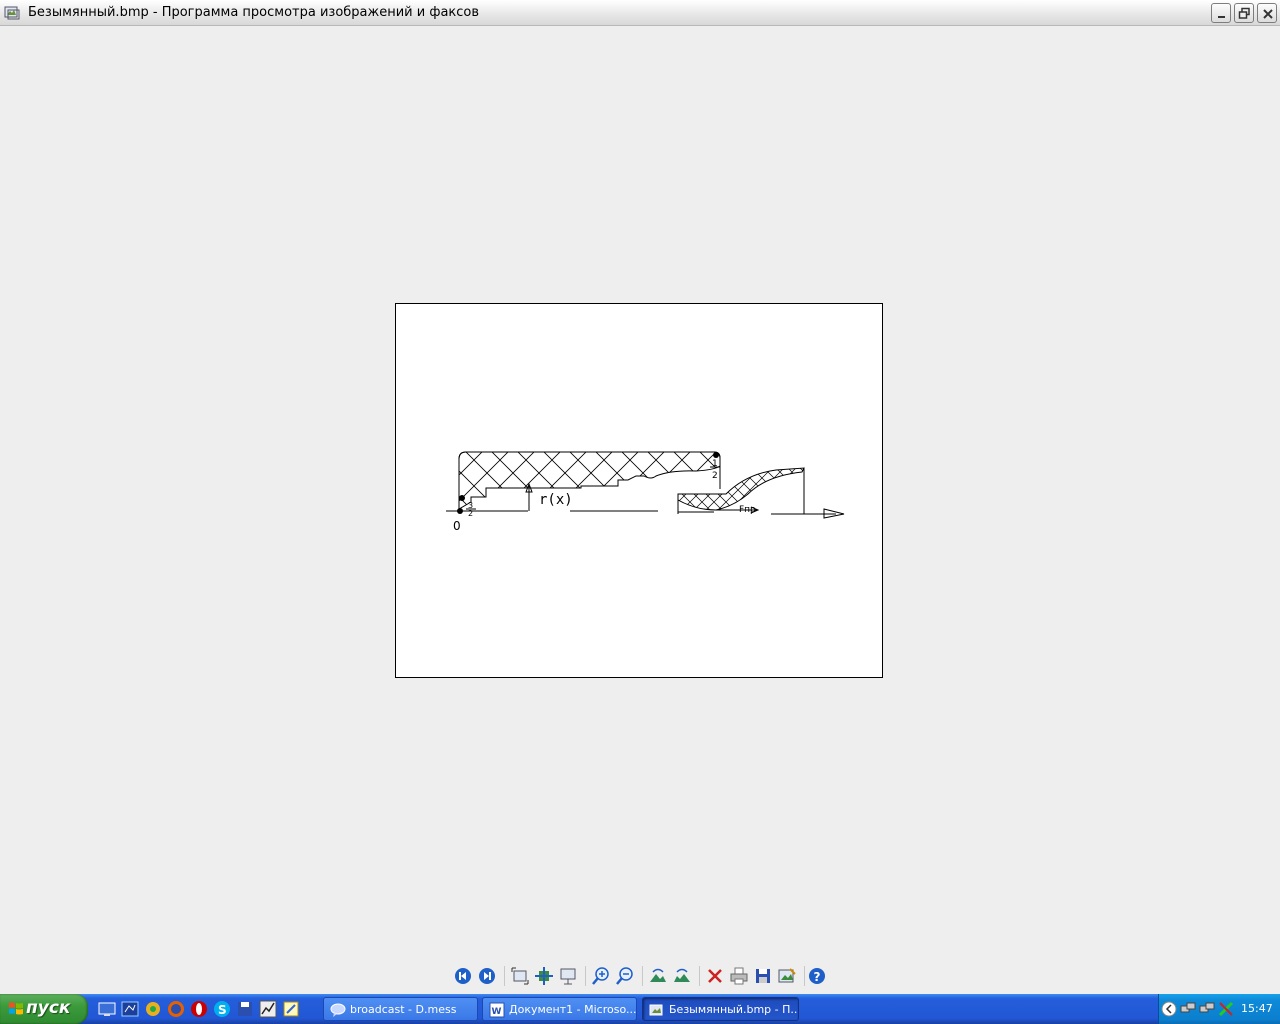  I want to click on taskbar-item-broadcast: broadcast - D.mess, so click(400, 1009).